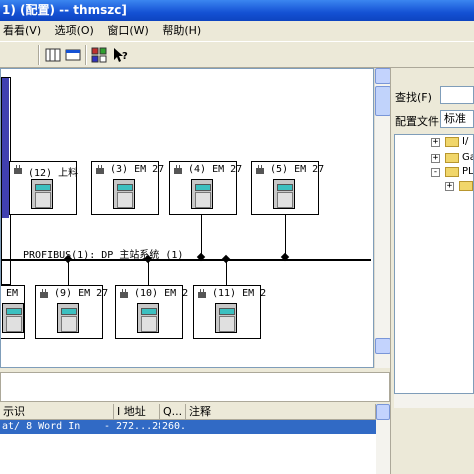 The image size is (474, 474). Describe the element at coordinates (81, 293) in the screenshot. I see `node-label: (9) EM 27` at that location.